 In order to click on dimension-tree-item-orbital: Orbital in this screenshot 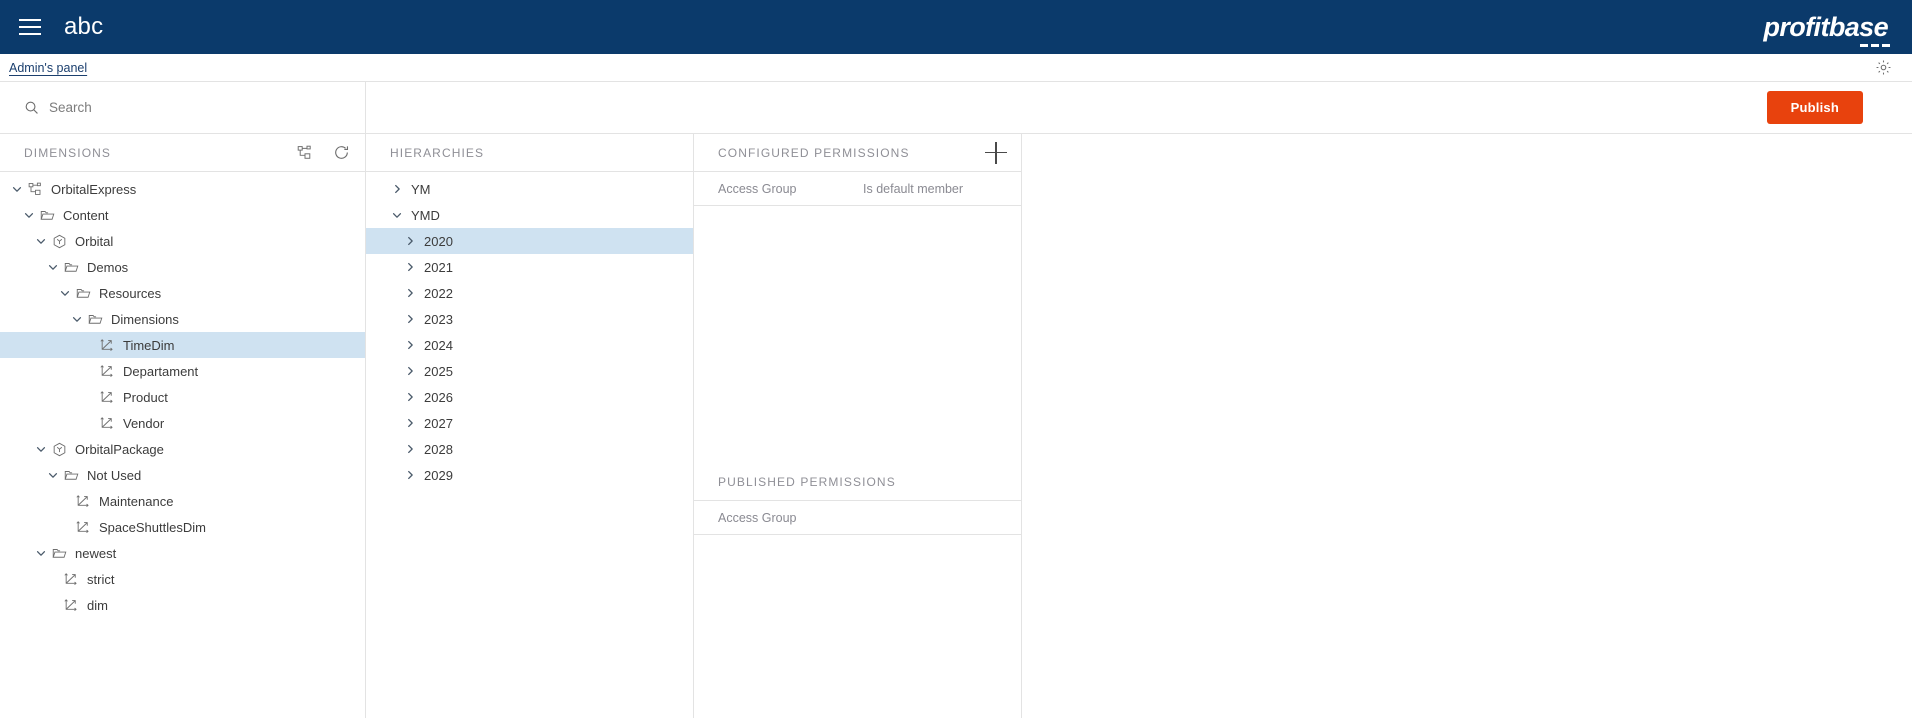, I will do `click(182, 241)`.